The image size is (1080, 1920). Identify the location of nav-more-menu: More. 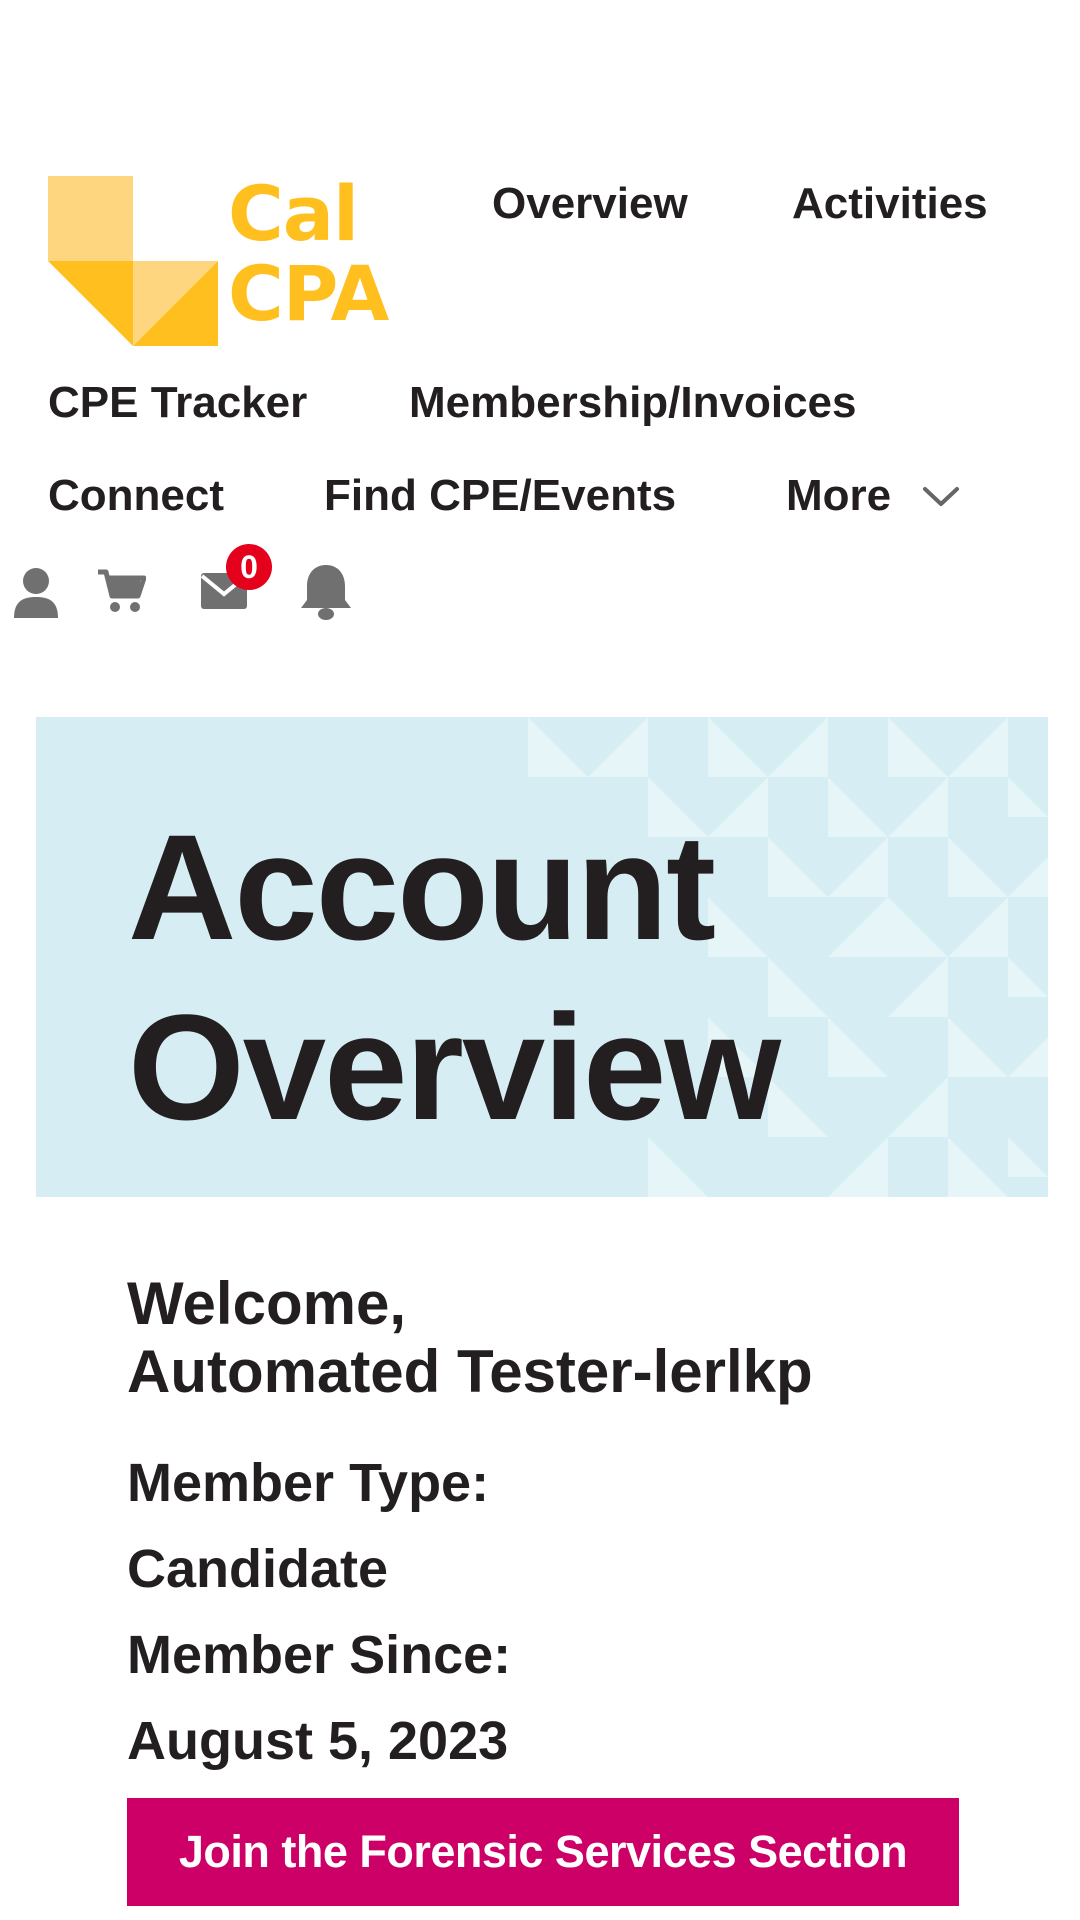
(873, 496).